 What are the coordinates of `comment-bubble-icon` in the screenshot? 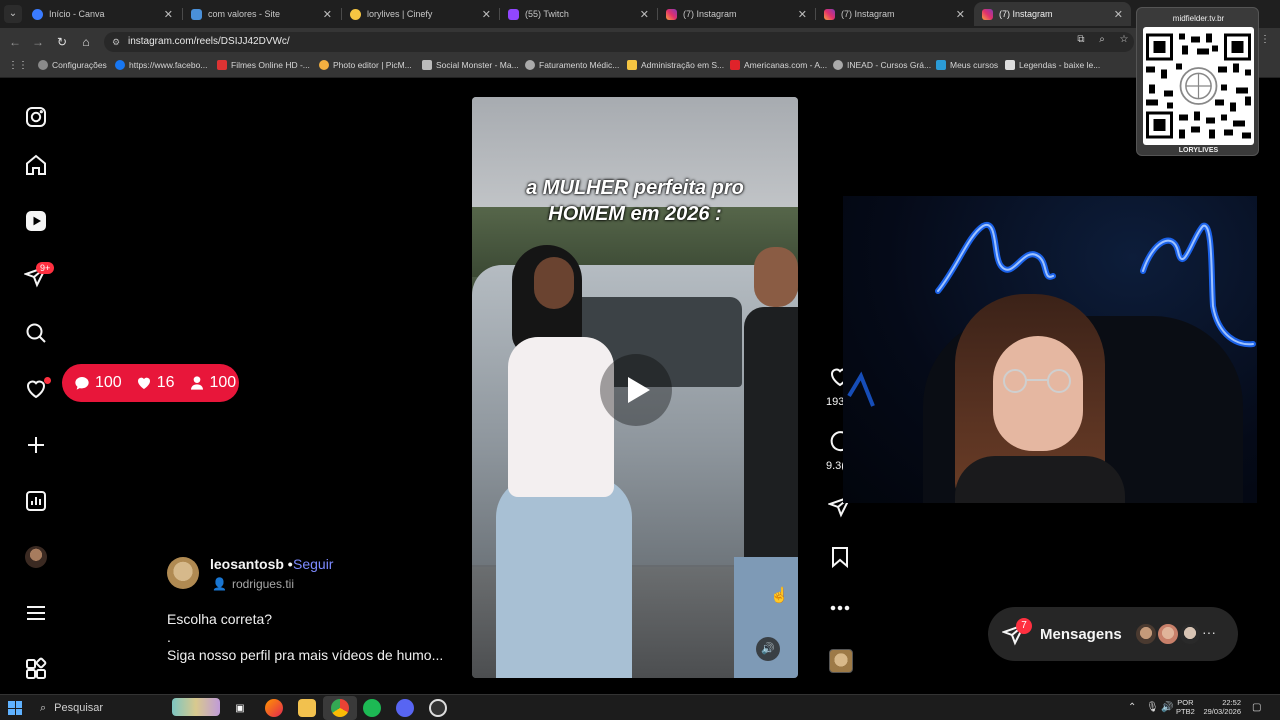 It's located at (82, 383).